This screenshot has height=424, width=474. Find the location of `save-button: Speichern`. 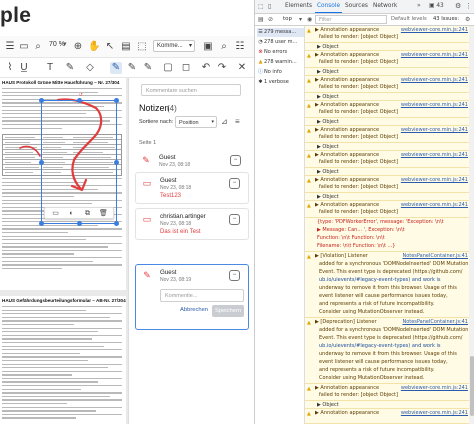

save-button: Speichern is located at coordinates (228, 311).